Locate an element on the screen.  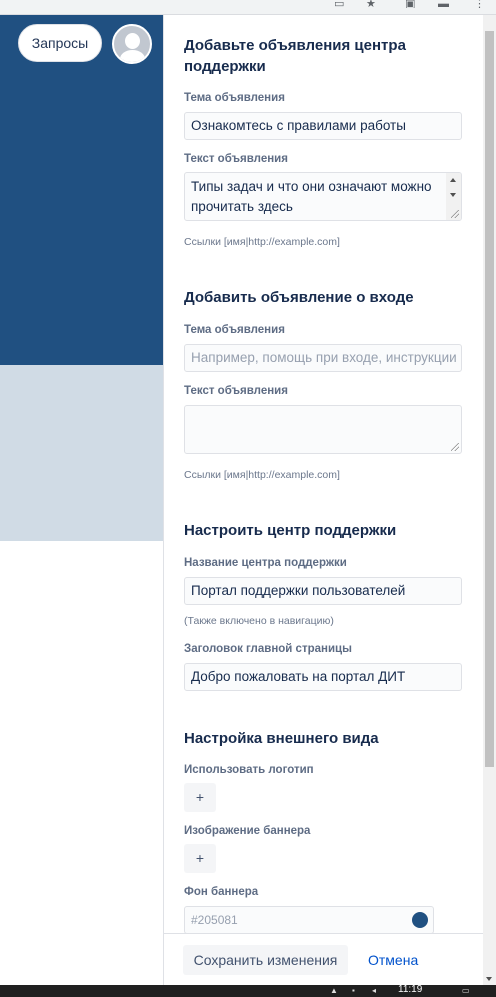
login-text-label: Текст объявления is located at coordinates (236, 391).